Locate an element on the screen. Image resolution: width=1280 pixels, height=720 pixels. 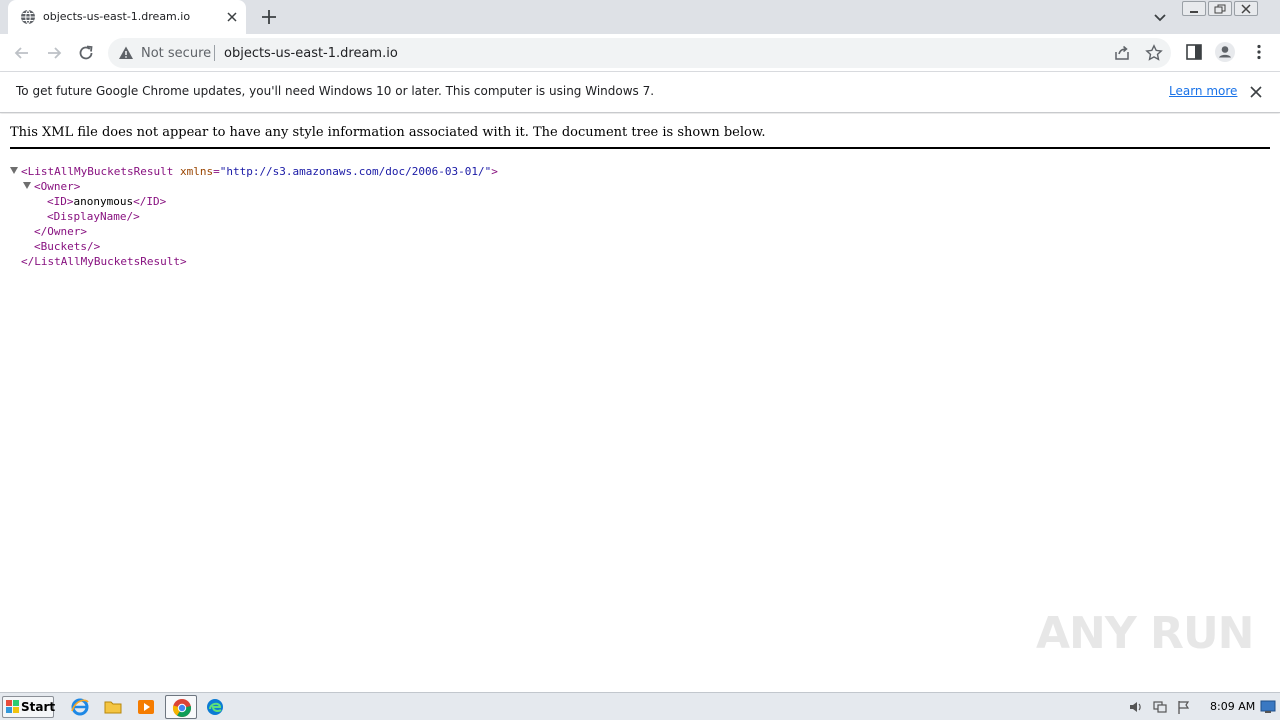
start-label: Start is located at coordinates (38, 707).